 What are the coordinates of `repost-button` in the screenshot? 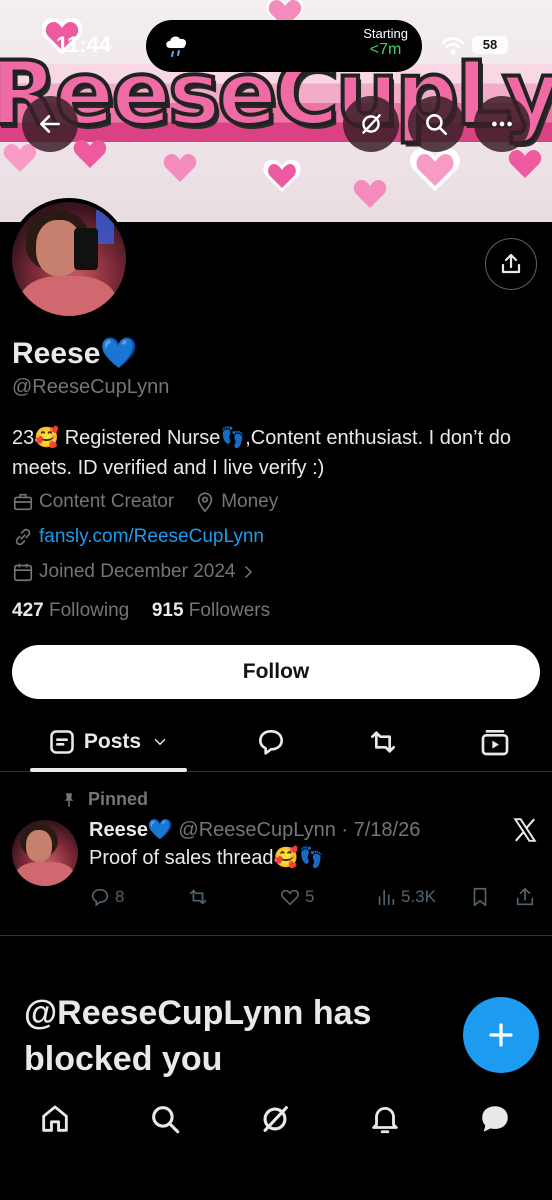 It's located at (200, 897).